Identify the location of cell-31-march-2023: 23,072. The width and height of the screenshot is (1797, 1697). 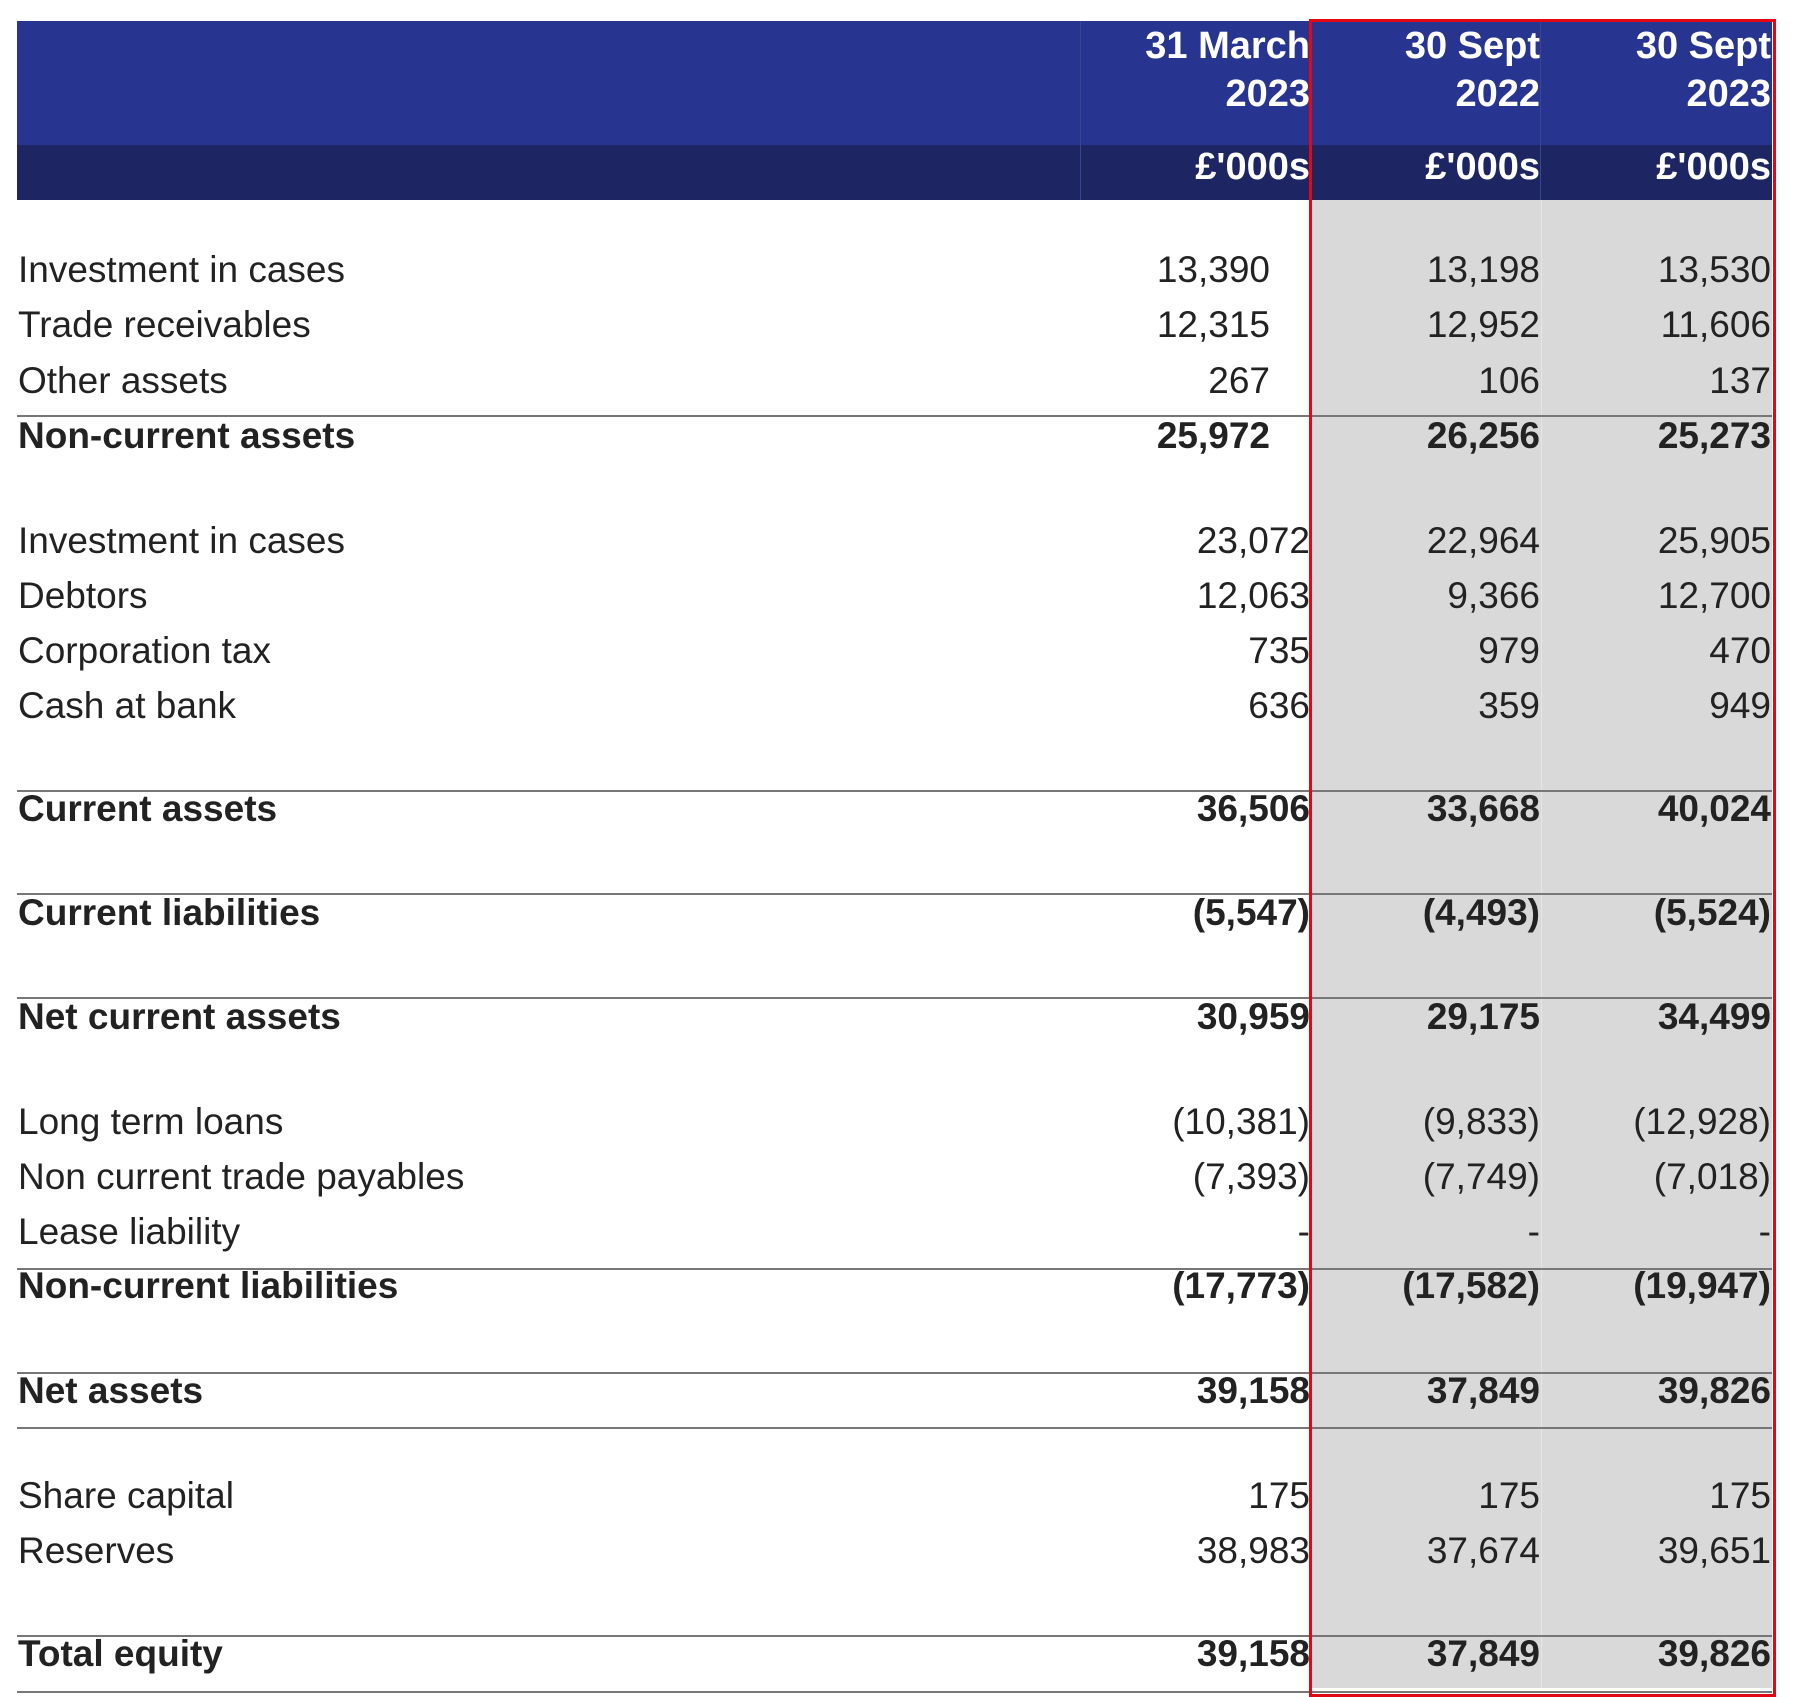
(1253, 540).